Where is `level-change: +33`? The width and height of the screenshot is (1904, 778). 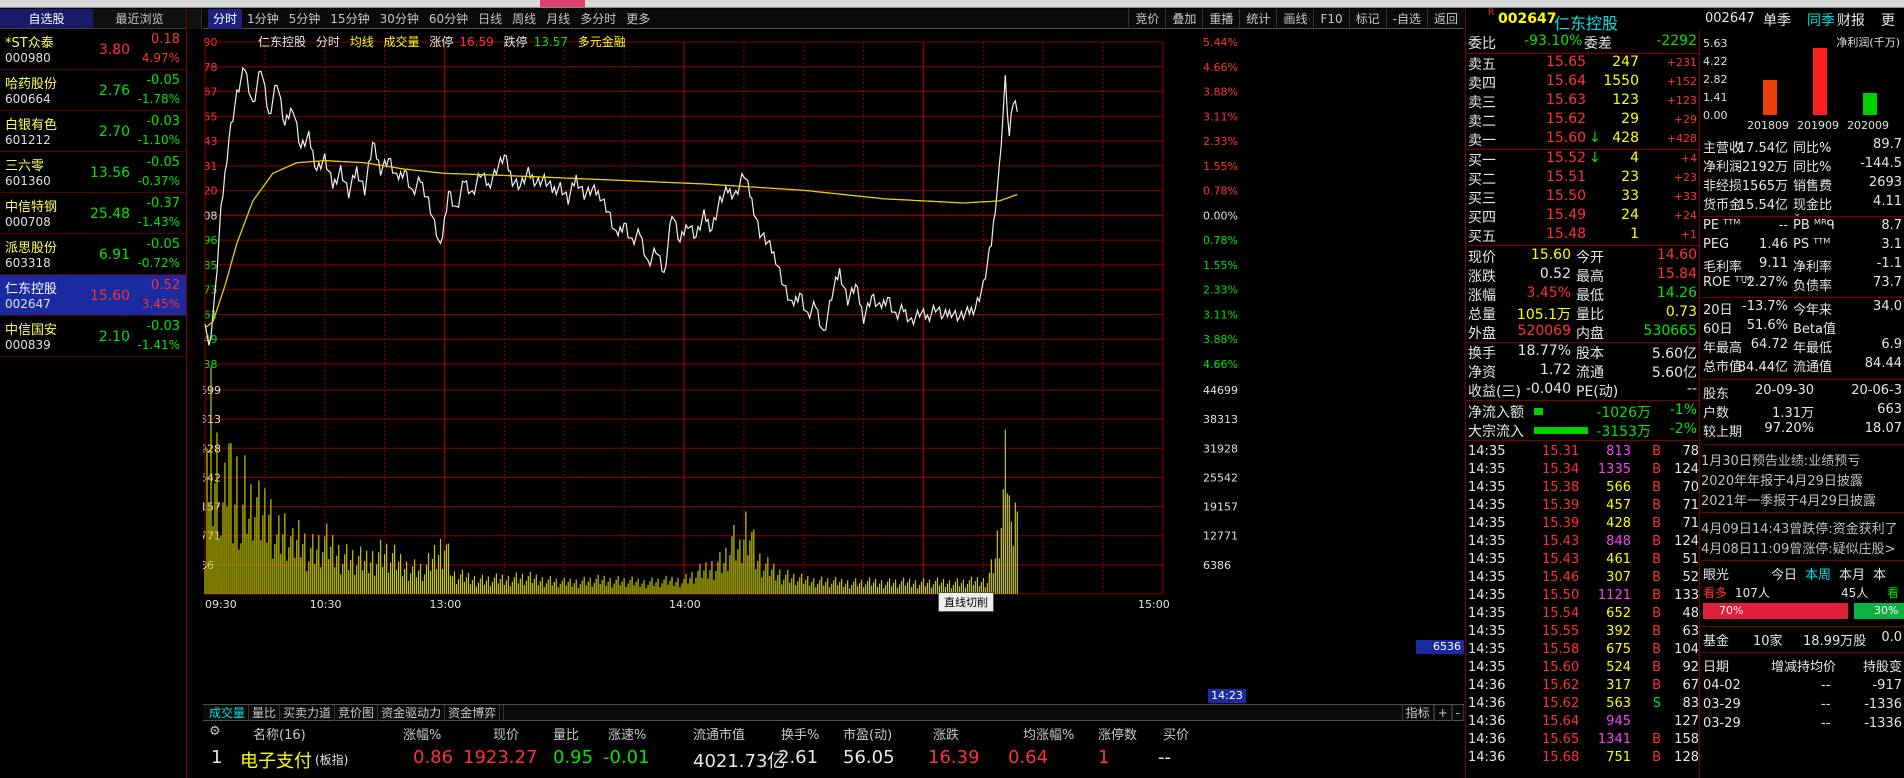
level-change: +33 is located at coordinates (1685, 196).